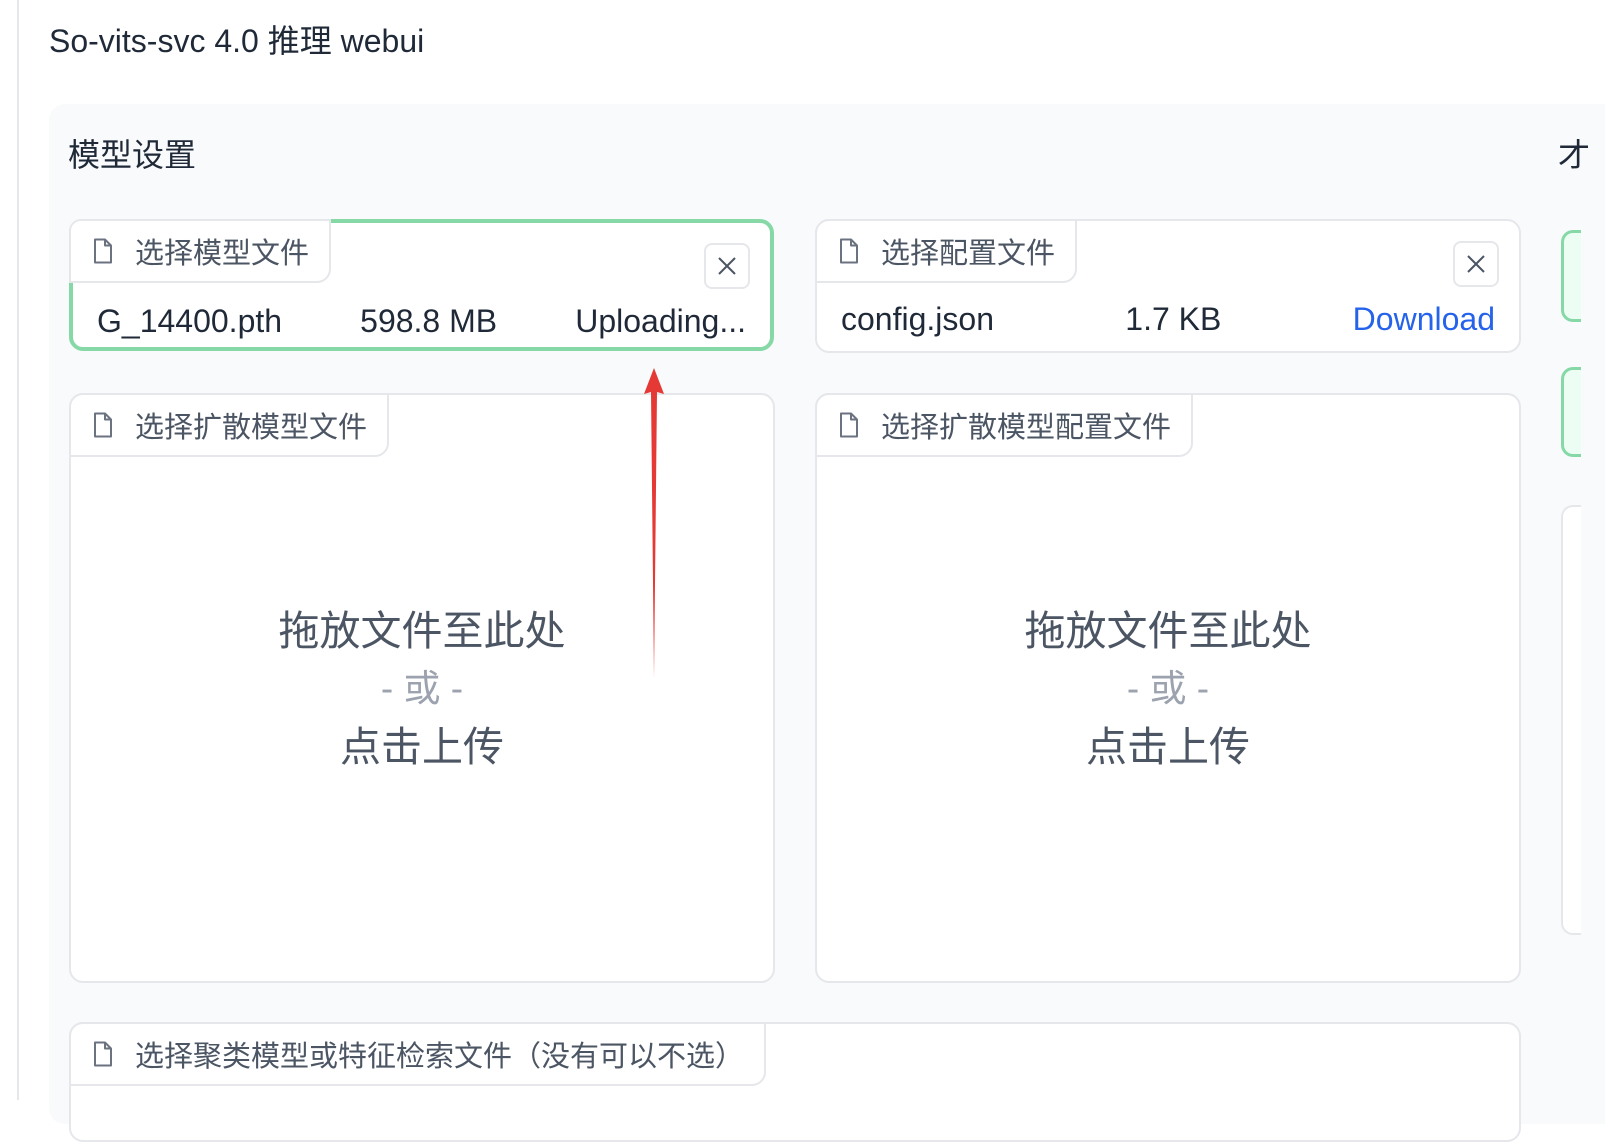 This screenshot has width=1605, height=1142. I want to click on cluster-model-label: 选择聚类模型或特征检索文件（没有可以不选）, so click(440, 1057).